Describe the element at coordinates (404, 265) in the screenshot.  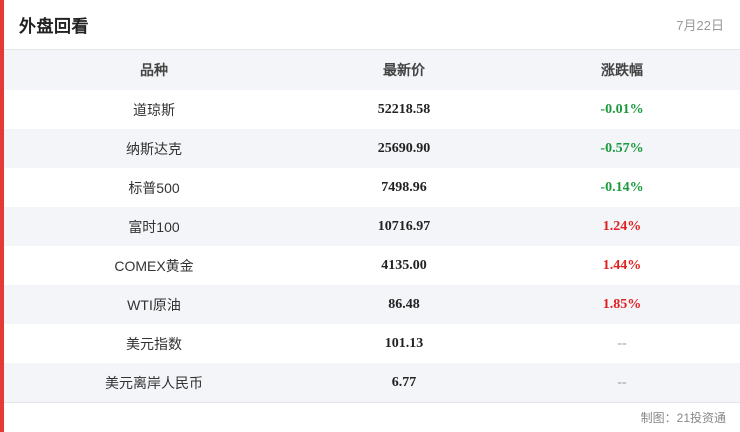
I see `latest-price: 4135.00` at that location.